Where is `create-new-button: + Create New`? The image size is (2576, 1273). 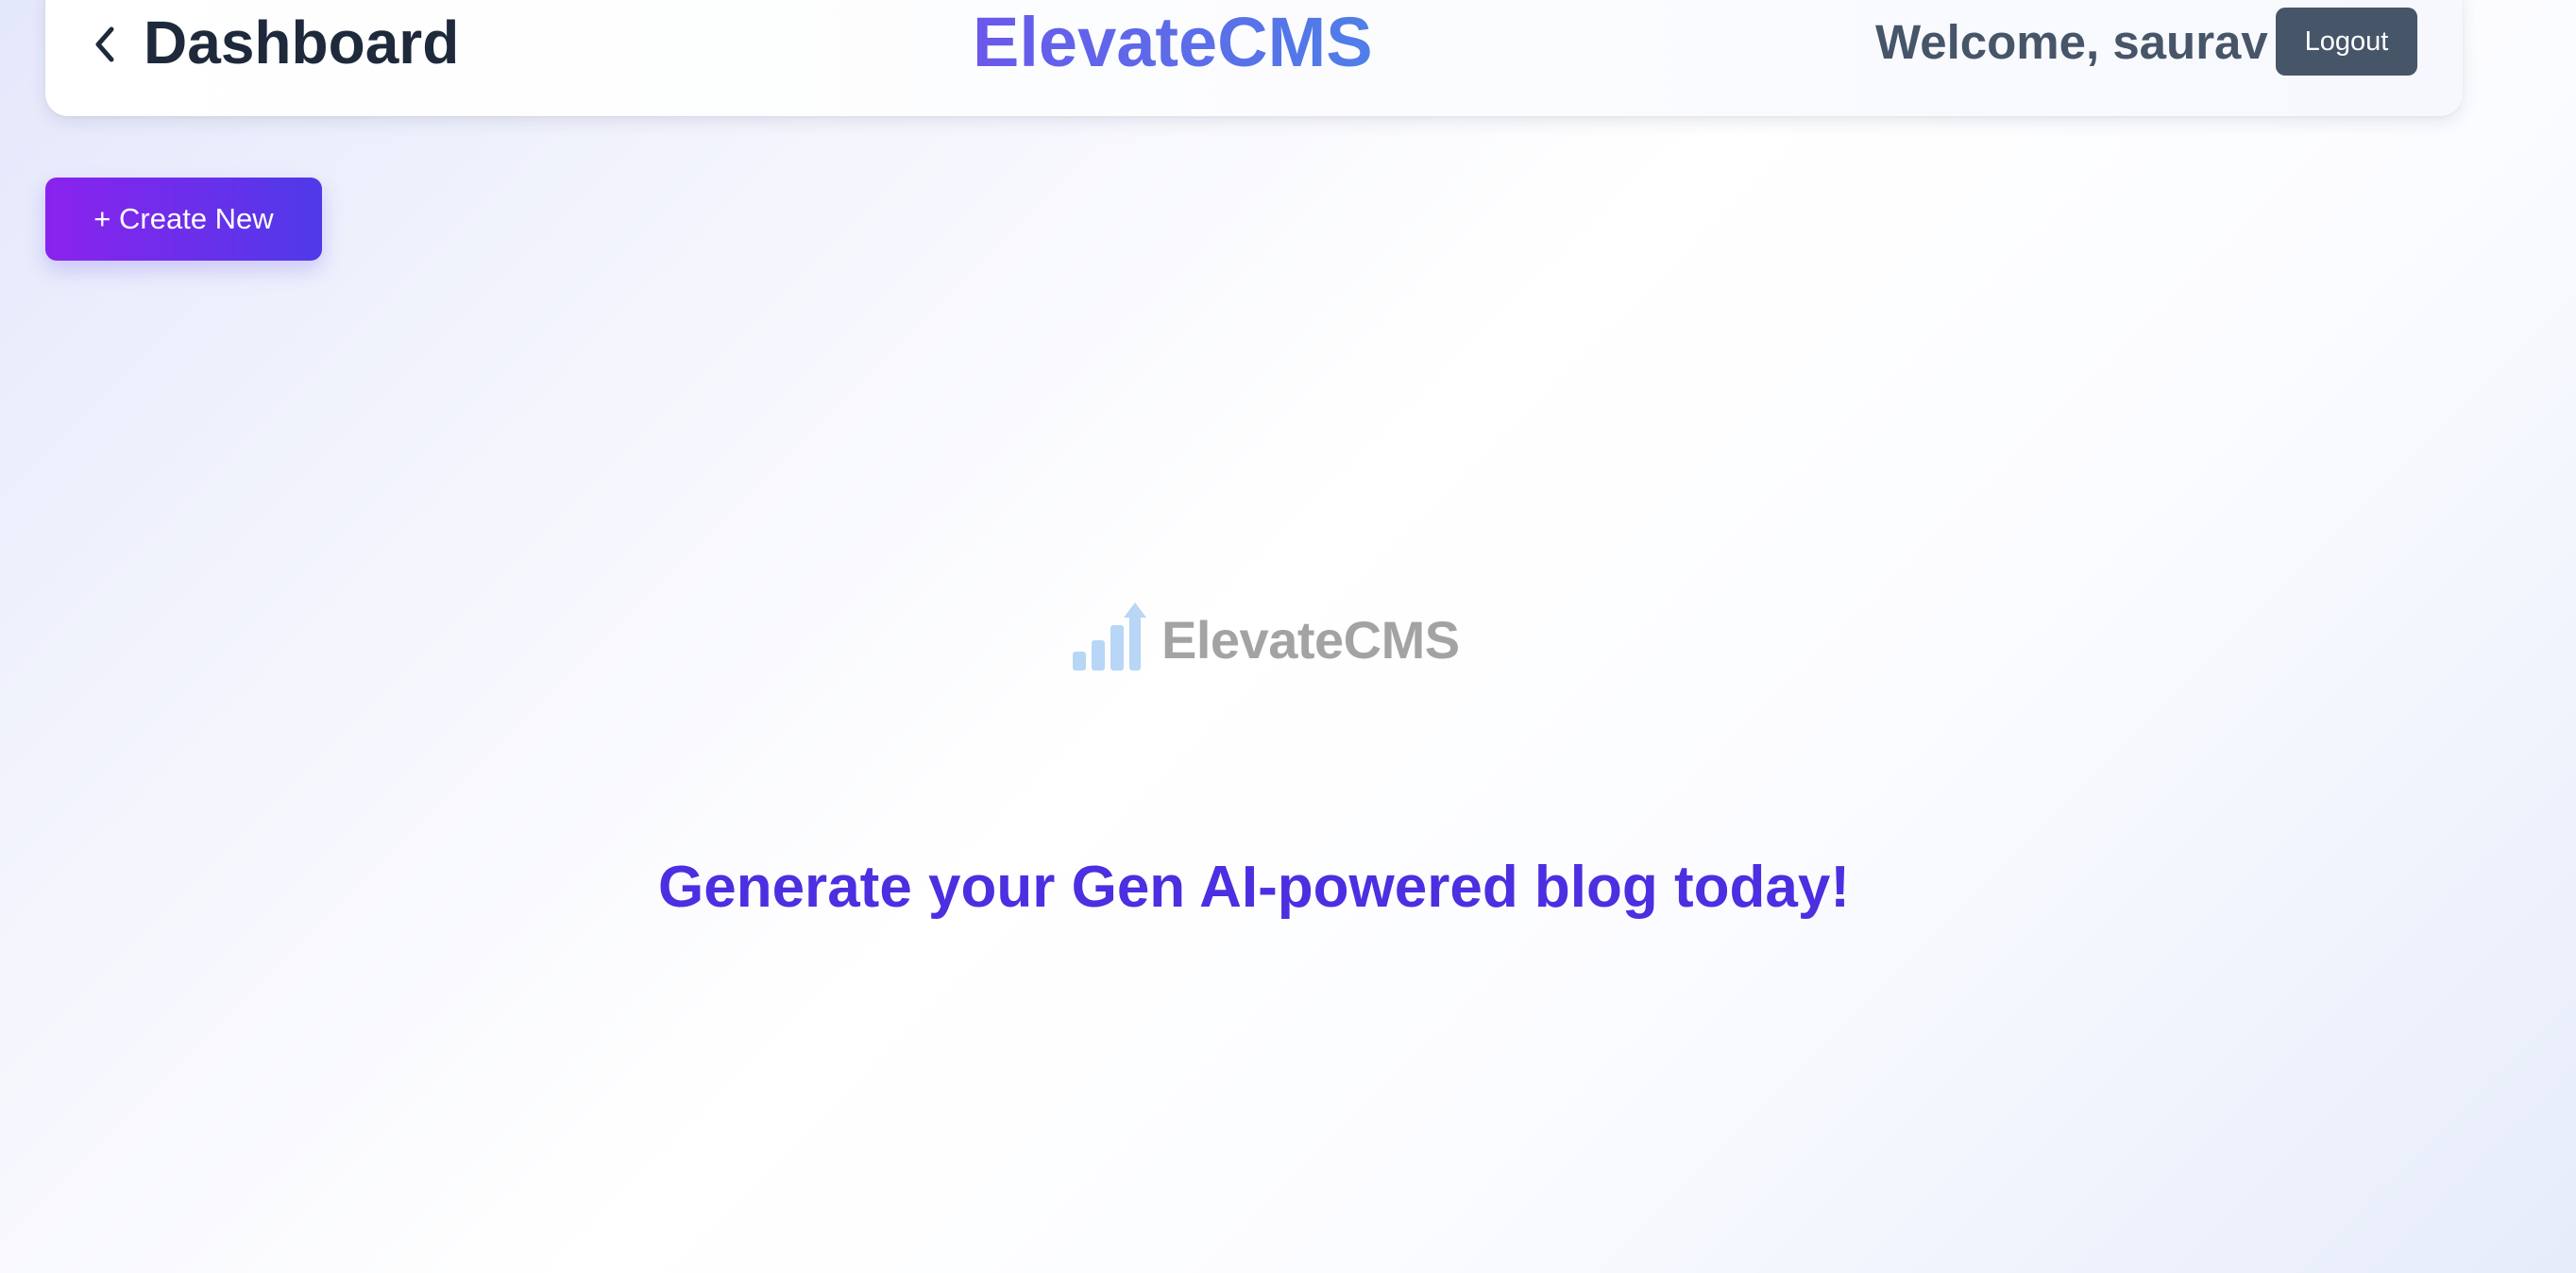 create-new-button: + Create New is located at coordinates (183, 219).